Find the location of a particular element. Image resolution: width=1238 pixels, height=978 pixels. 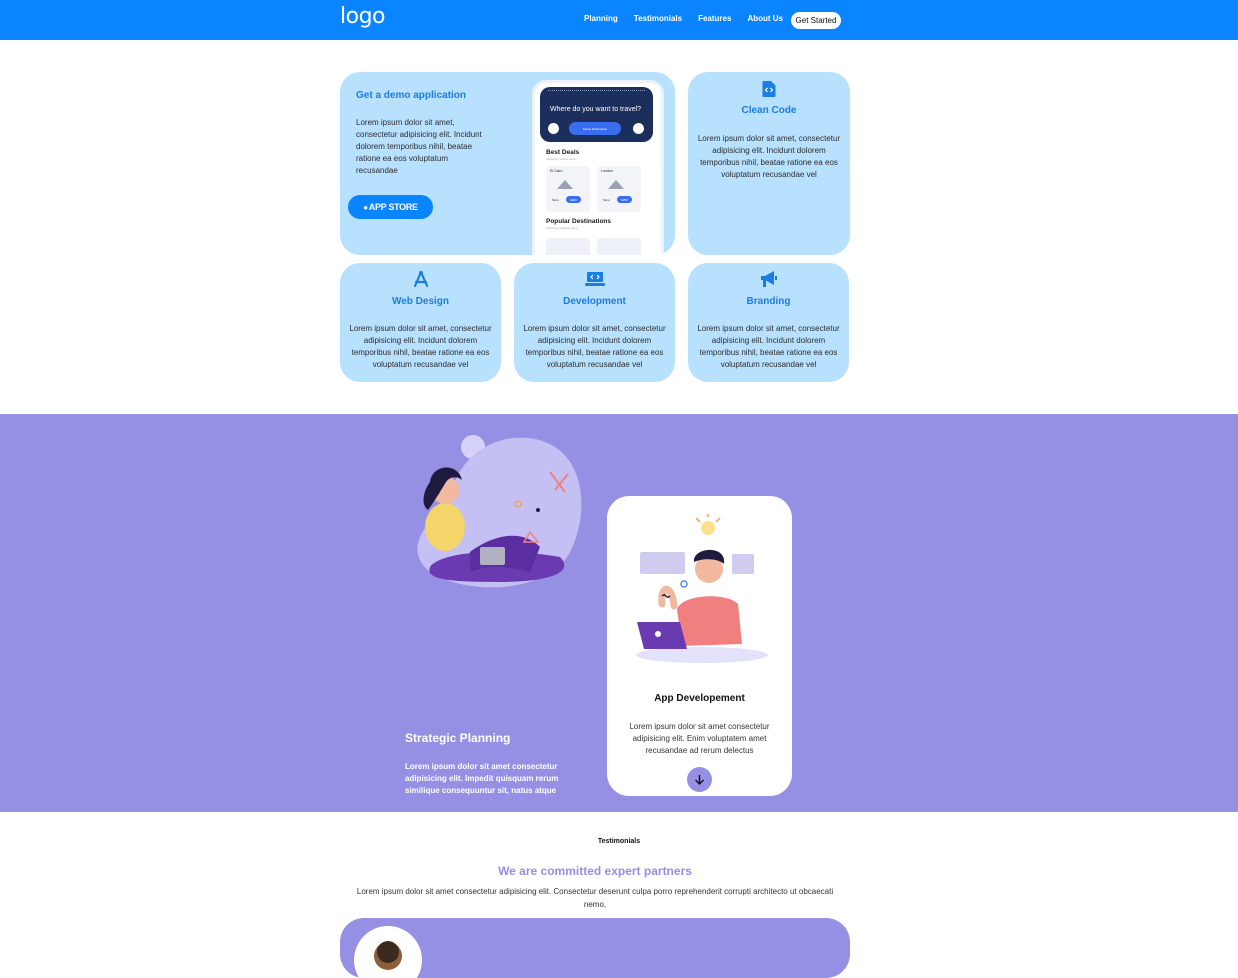

phone-best-deals-sub: Sorted by lowest price is located at coordinates (561, 159).